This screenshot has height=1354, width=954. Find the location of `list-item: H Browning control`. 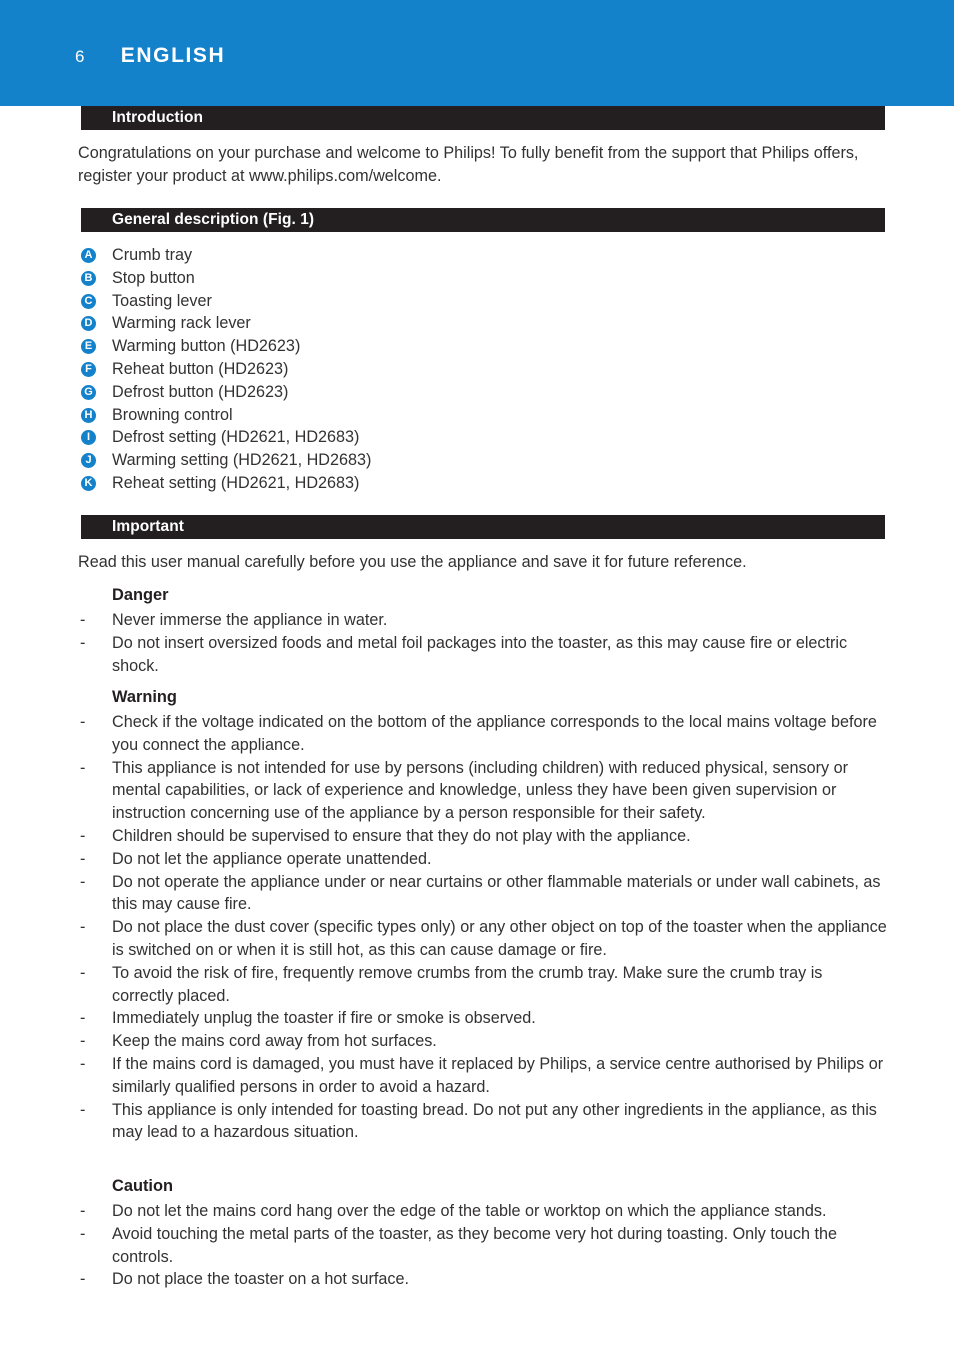

list-item: H Browning control is located at coordinates (478, 415).